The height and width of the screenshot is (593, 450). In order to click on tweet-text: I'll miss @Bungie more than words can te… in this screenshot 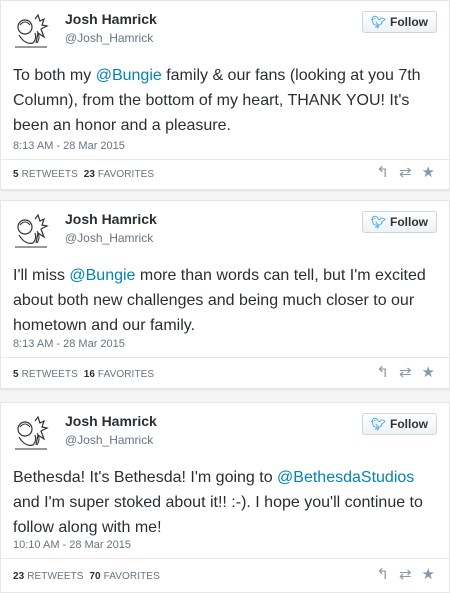, I will do `click(219, 300)`.